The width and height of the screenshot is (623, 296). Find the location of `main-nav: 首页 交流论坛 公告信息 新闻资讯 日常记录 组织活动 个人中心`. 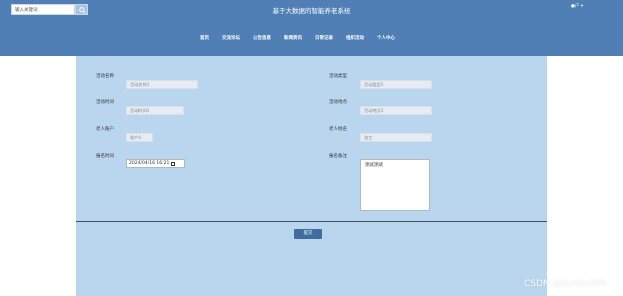

main-nav: 首页 交流论坛 公告信息 新闻资讯 日常记录 组织活动 个人中心 is located at coordinates (304, 40).